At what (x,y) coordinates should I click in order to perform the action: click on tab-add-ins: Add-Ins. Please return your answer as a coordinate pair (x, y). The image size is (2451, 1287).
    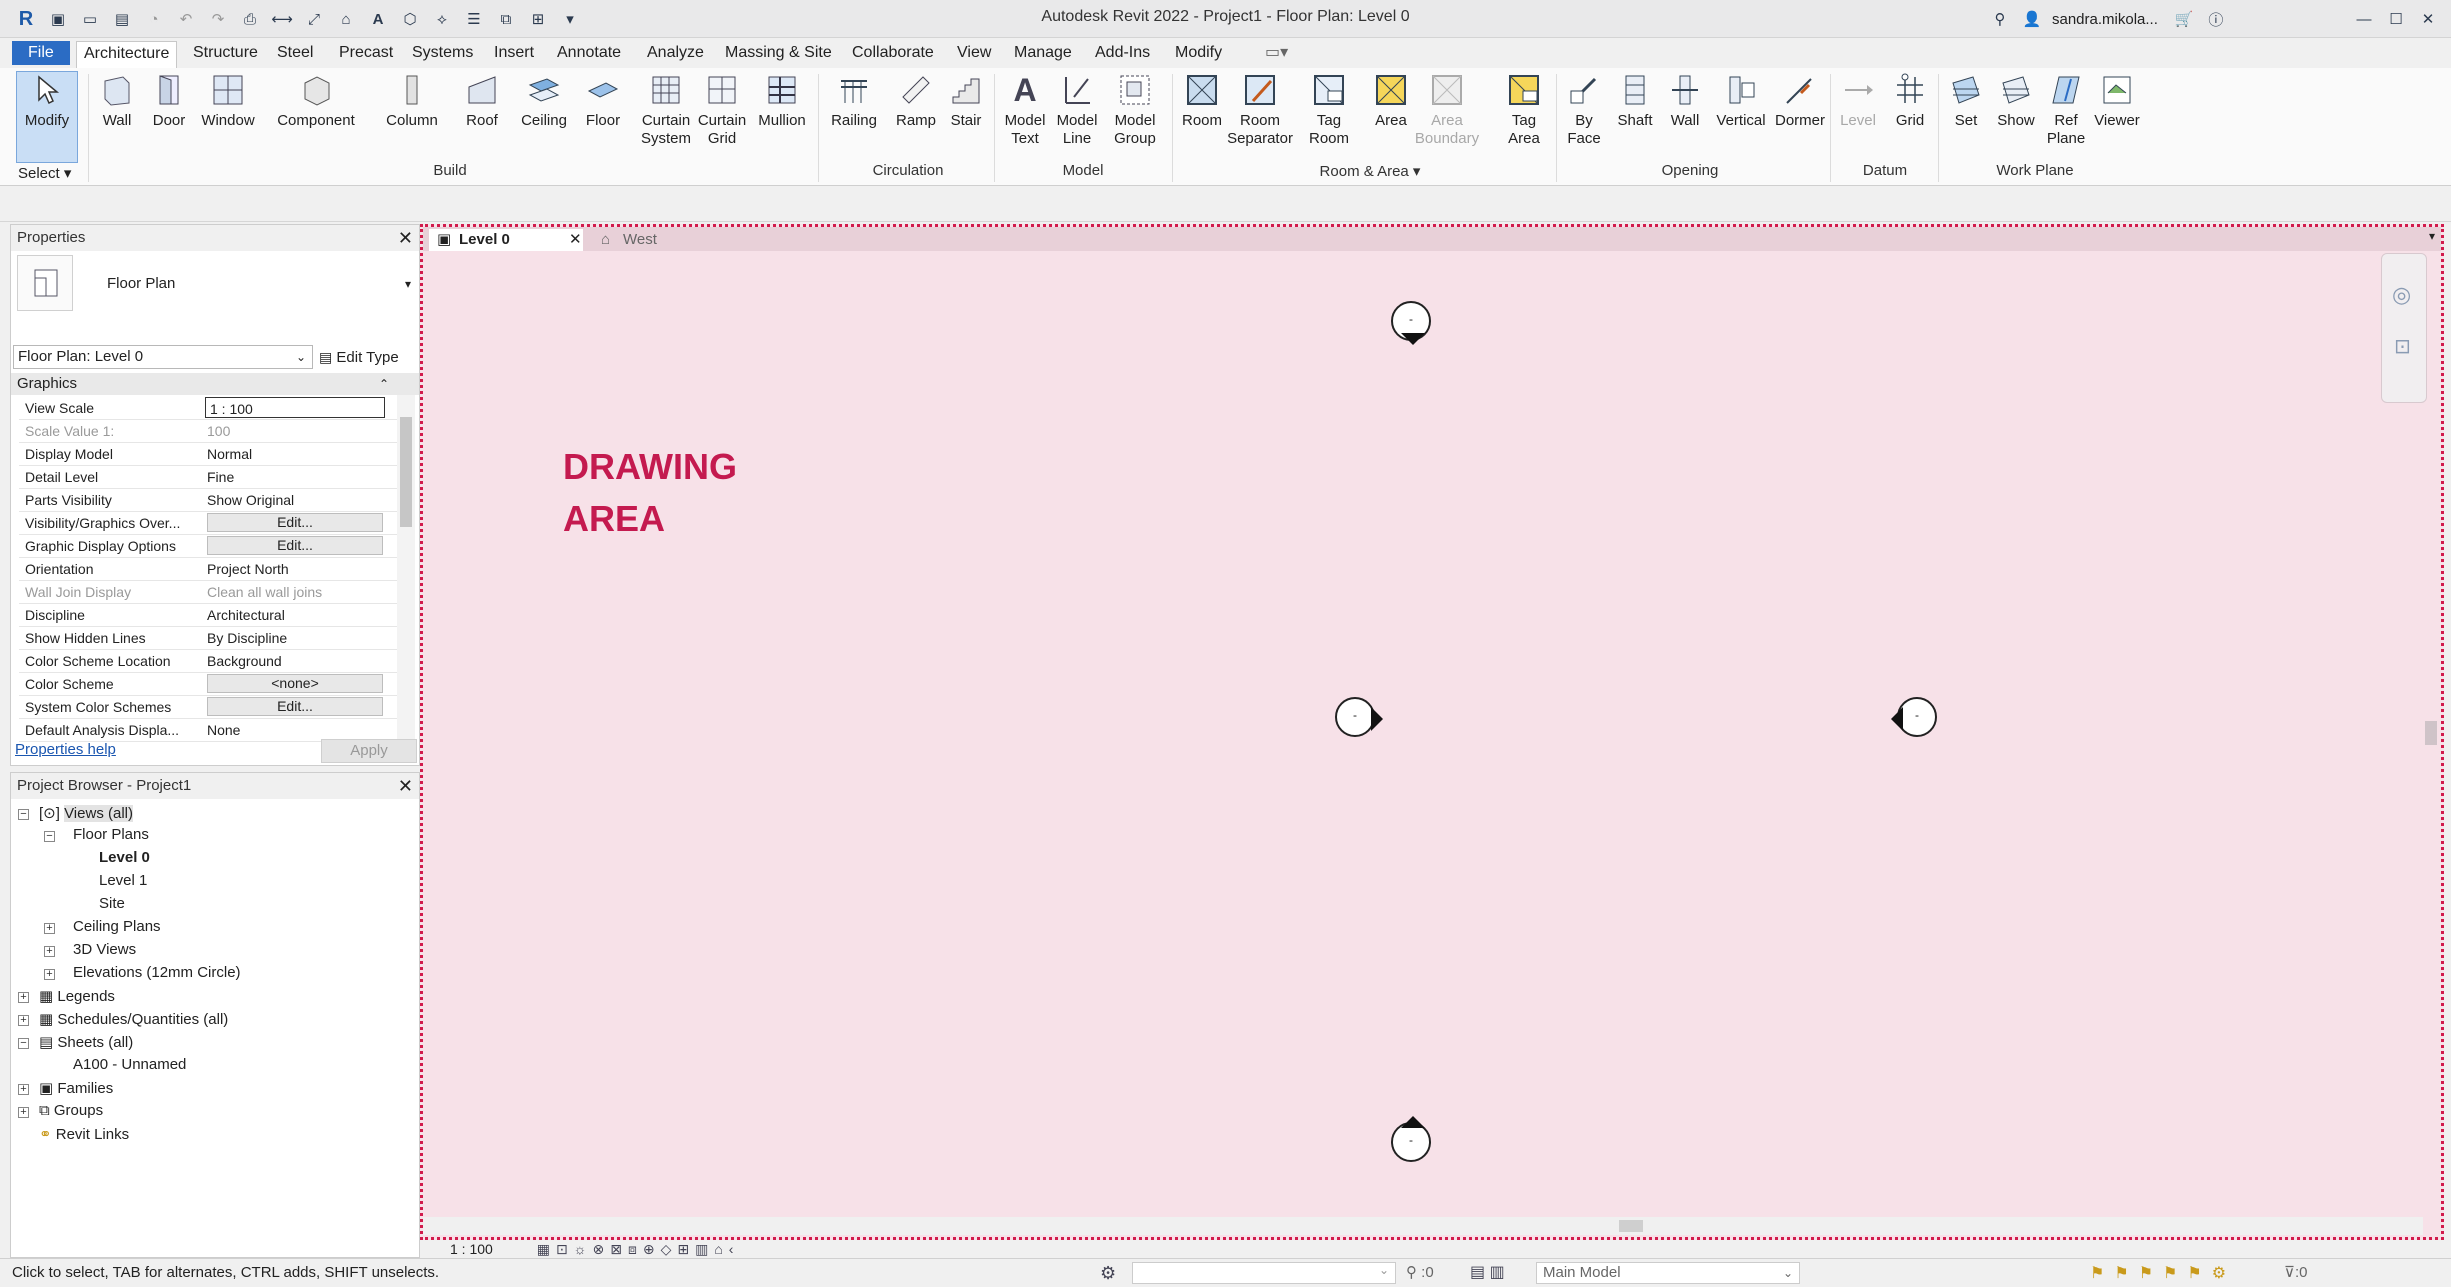
    Looking at the image, I should click on (1122, 53).